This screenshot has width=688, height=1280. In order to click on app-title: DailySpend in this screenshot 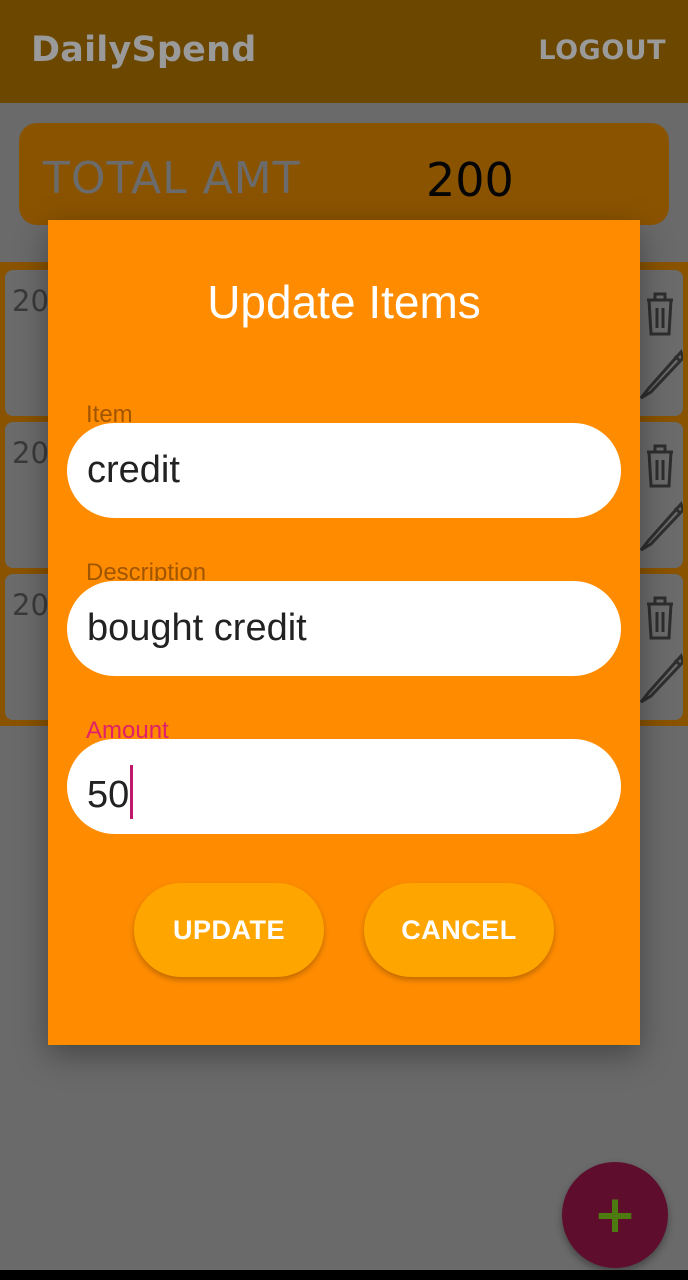, I will do `click(144, 50)`.